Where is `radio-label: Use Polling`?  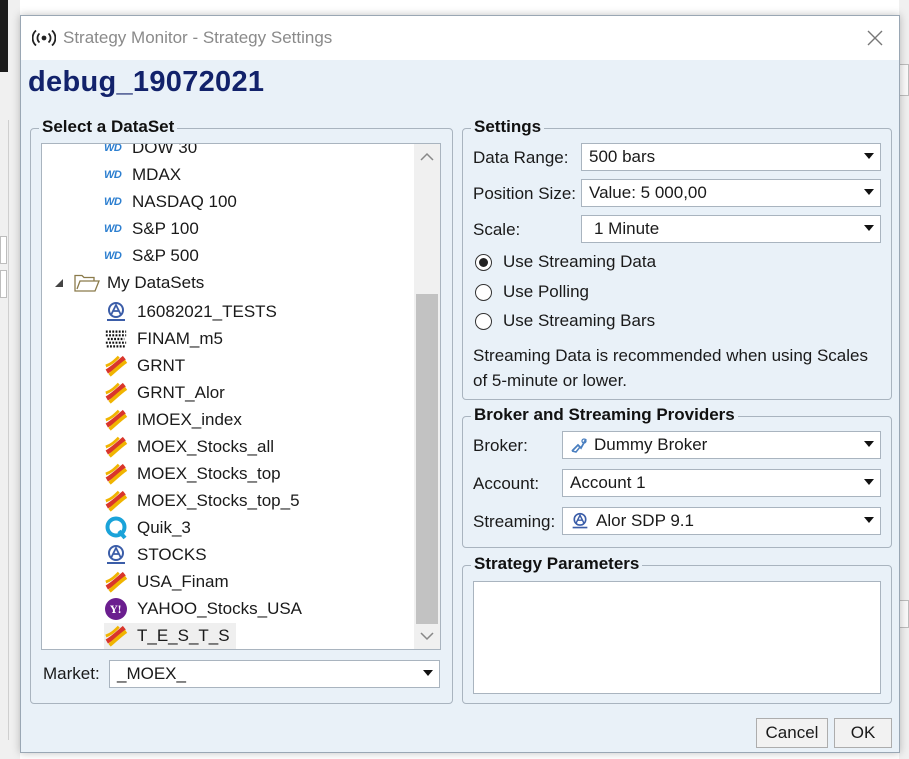 radio-label: Use Polling is located at coordinates (546, 291).